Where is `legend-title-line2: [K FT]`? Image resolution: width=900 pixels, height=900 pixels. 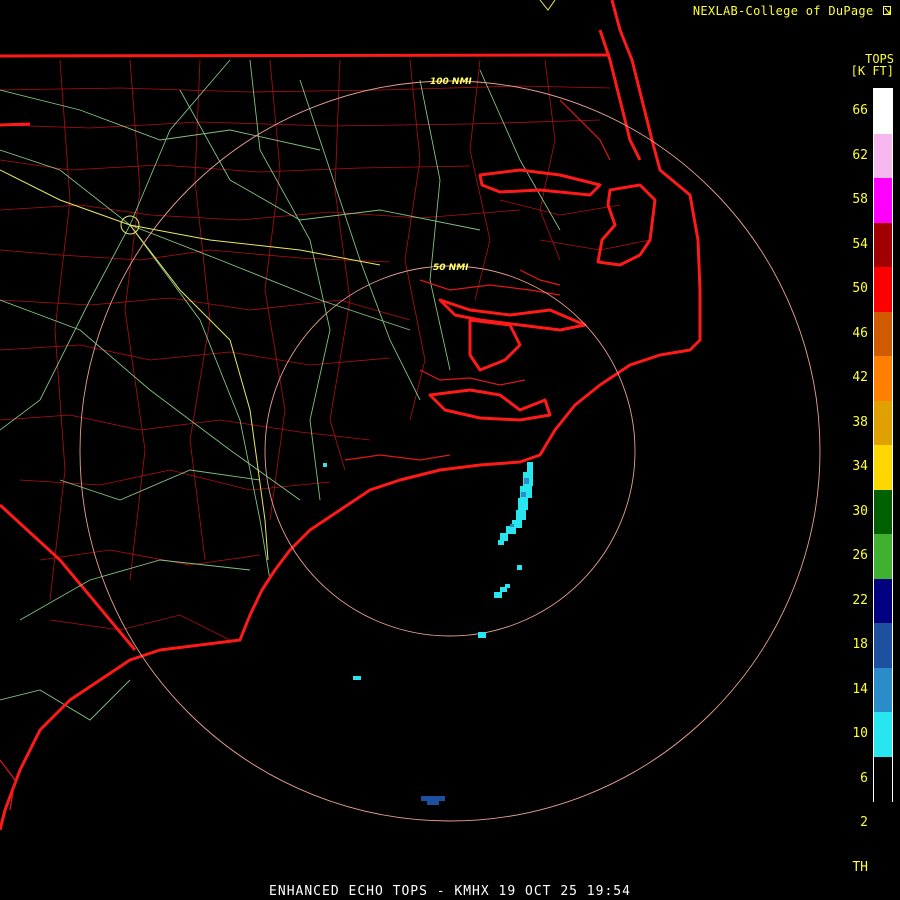
legend-title-line2: [K FT] is located at coordinates (872, 71).